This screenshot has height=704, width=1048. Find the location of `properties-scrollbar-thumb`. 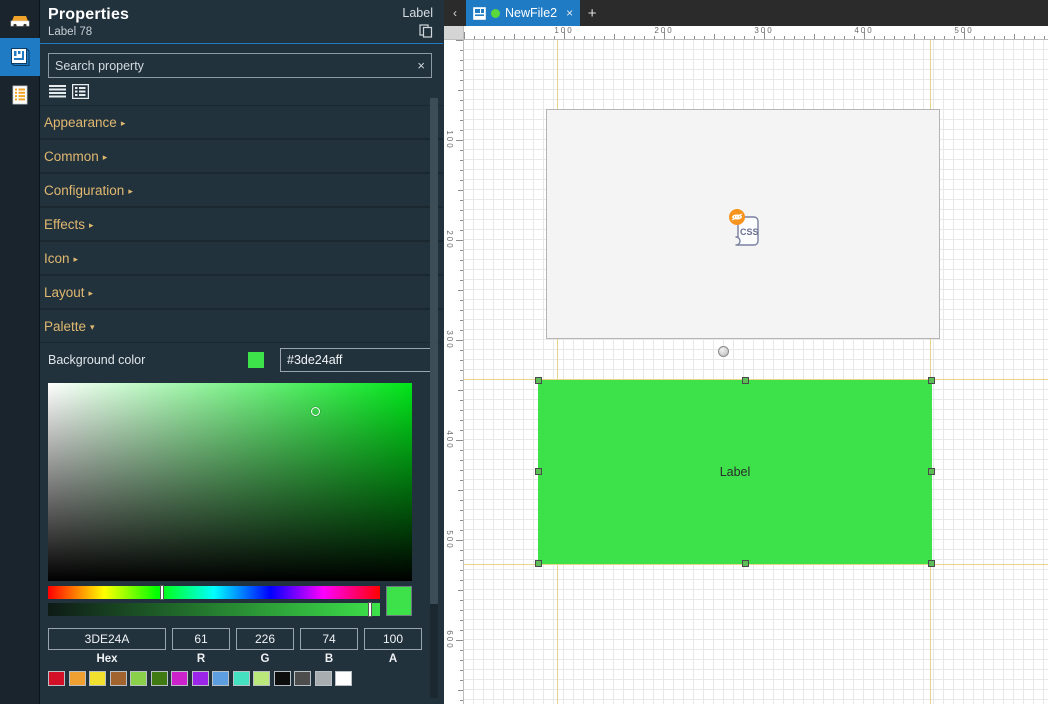

properties-scrollbar-thumb is located at coordinates (434, 351).